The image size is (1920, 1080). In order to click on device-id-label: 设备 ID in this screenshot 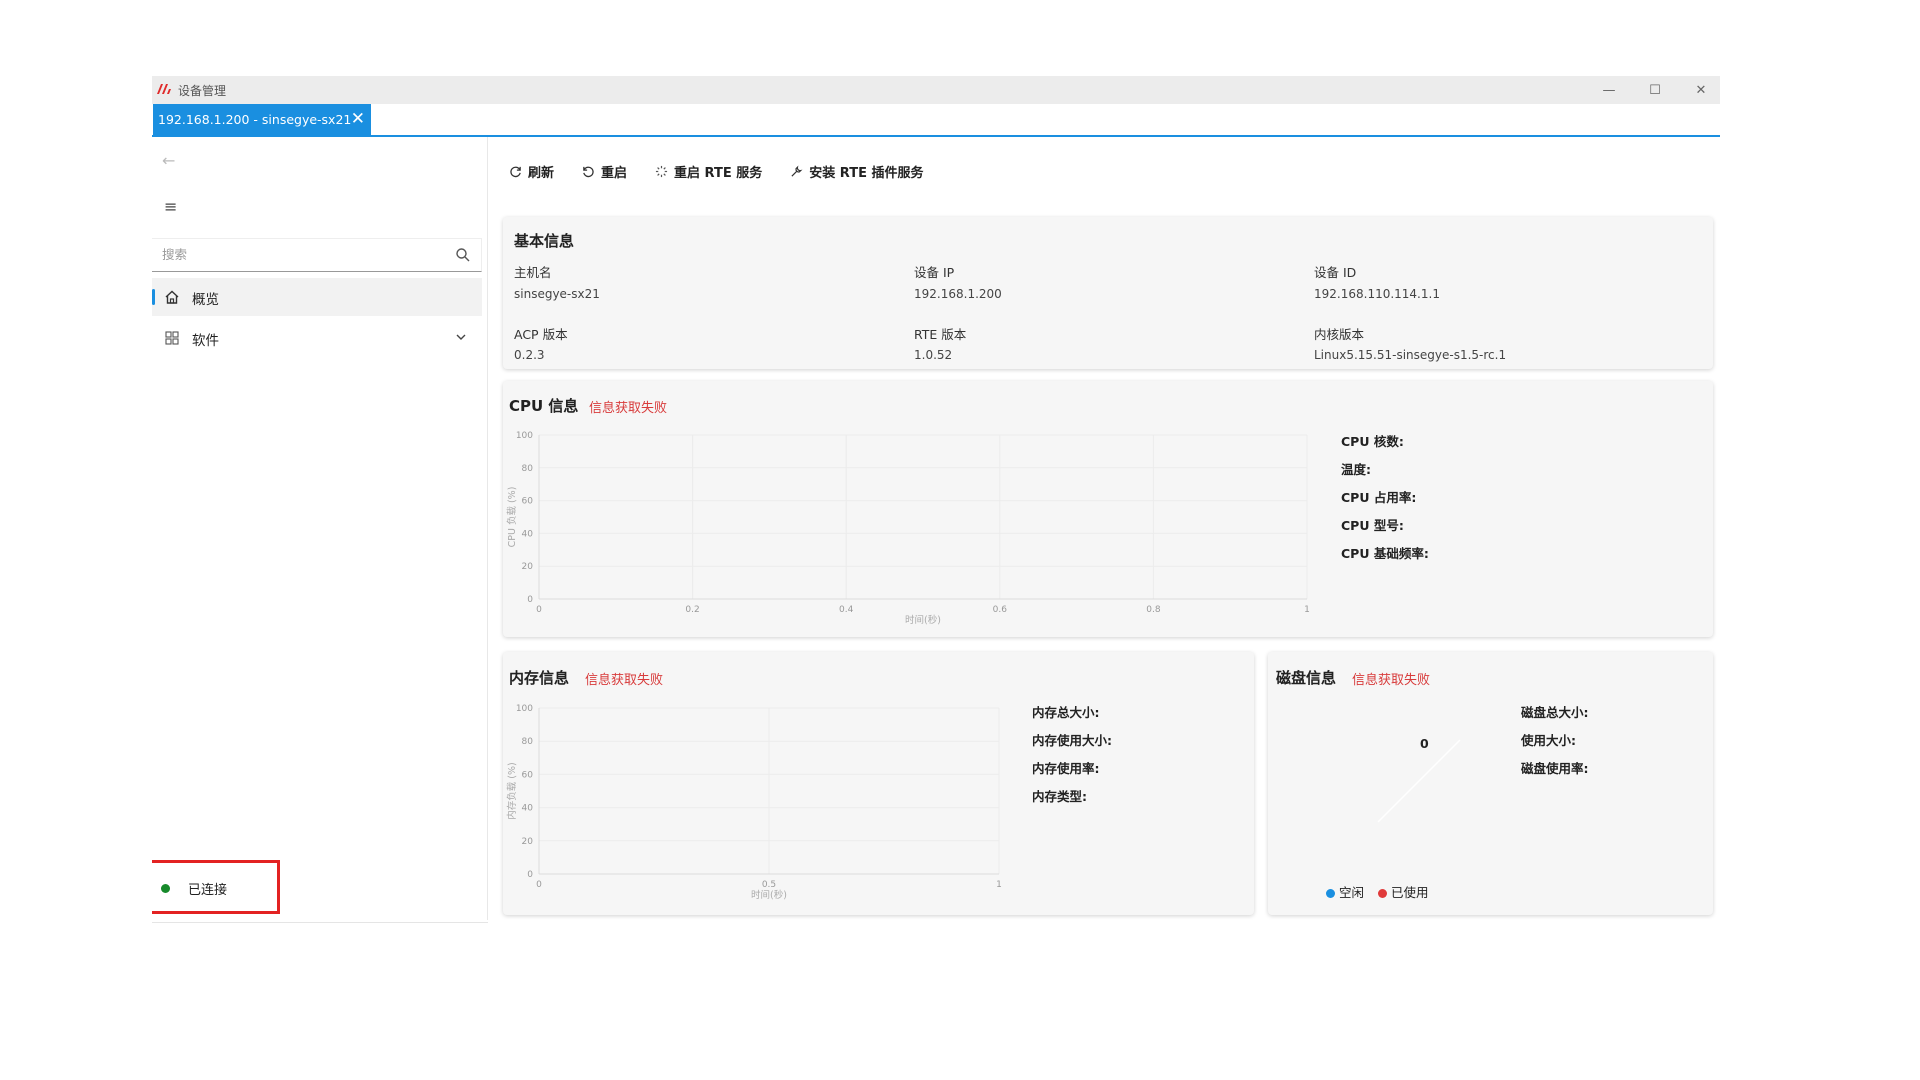, I will do `click(1335, 272)`.